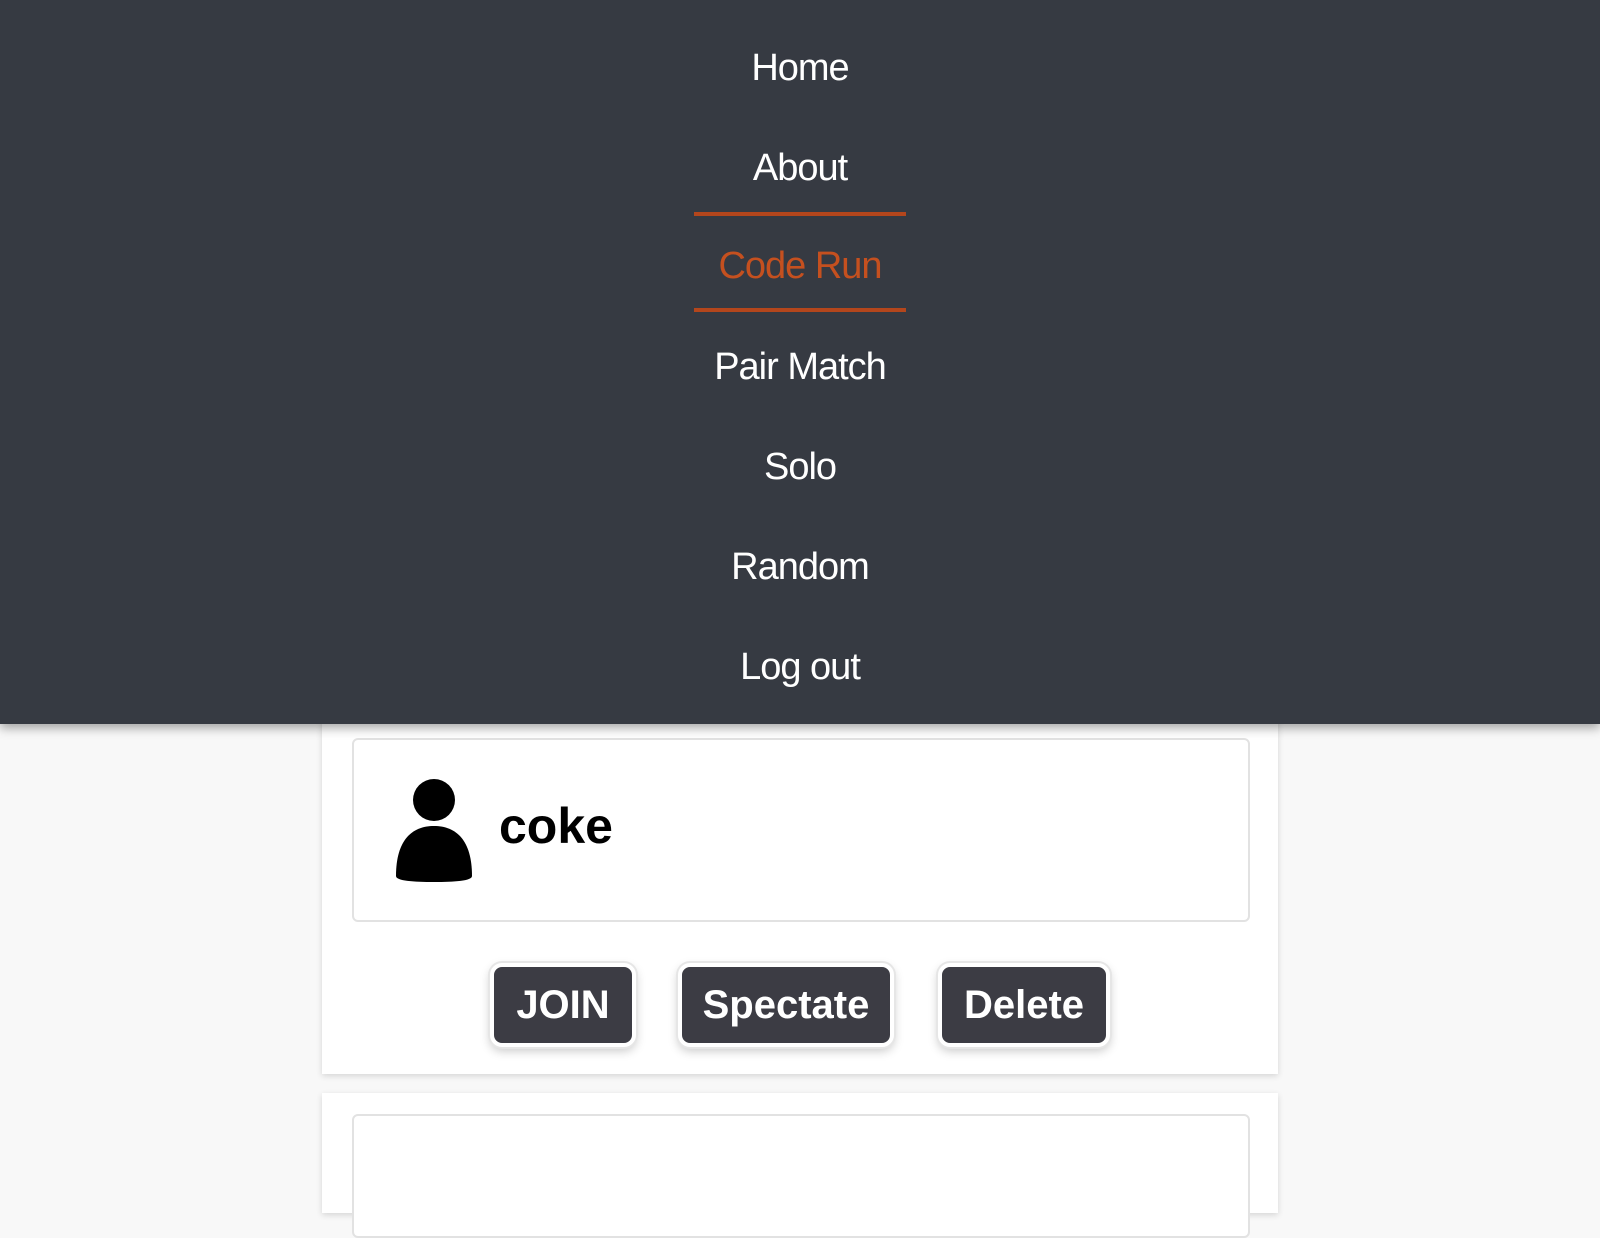 This screenshot has width=1600, height=1238. What do you see at coordinates (800, 667) in the screenshot?
I see `nav-item-log-out: Log out` at bounding box center [800, 667].